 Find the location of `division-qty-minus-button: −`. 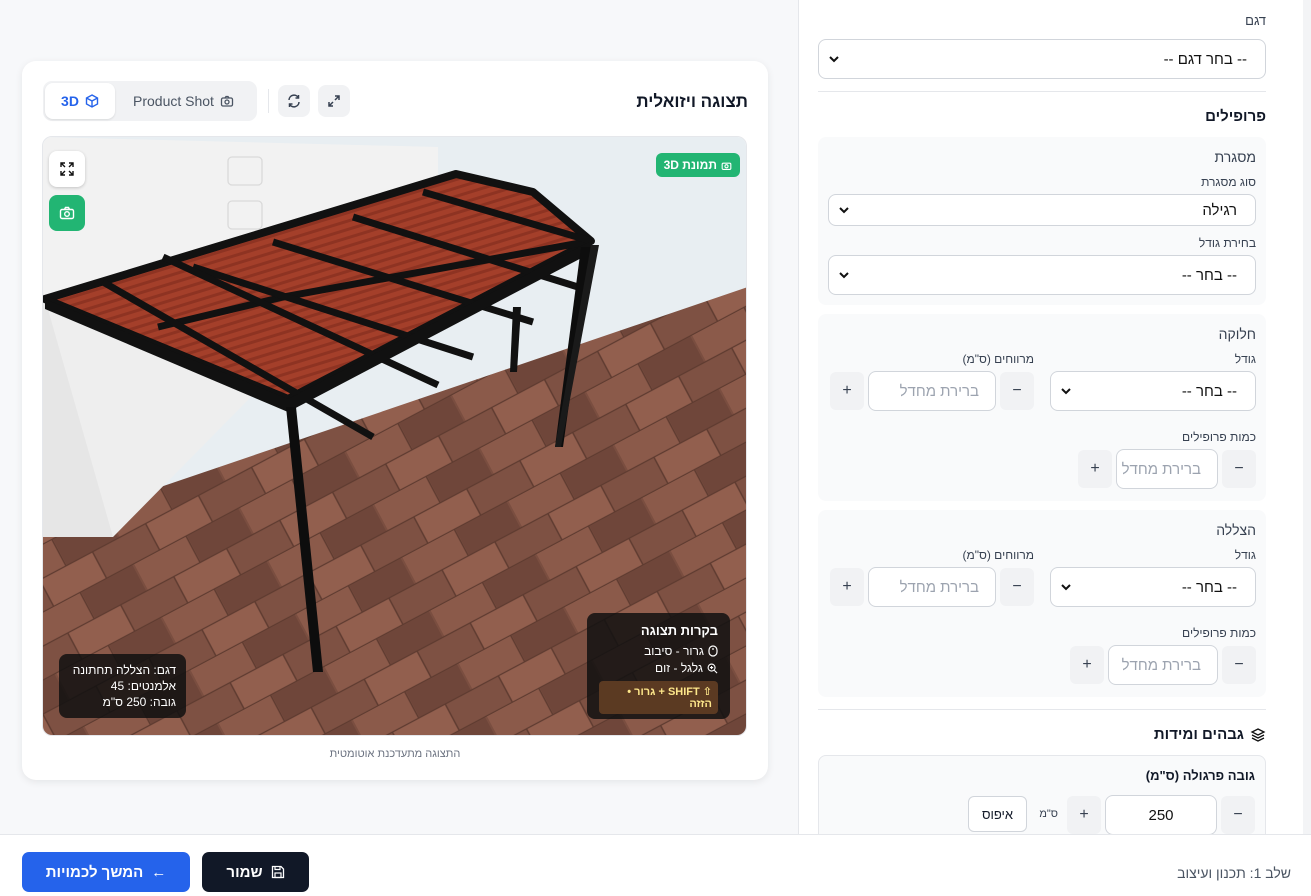

division-qty-minus-button: − is located at coordinates (1239, 469).